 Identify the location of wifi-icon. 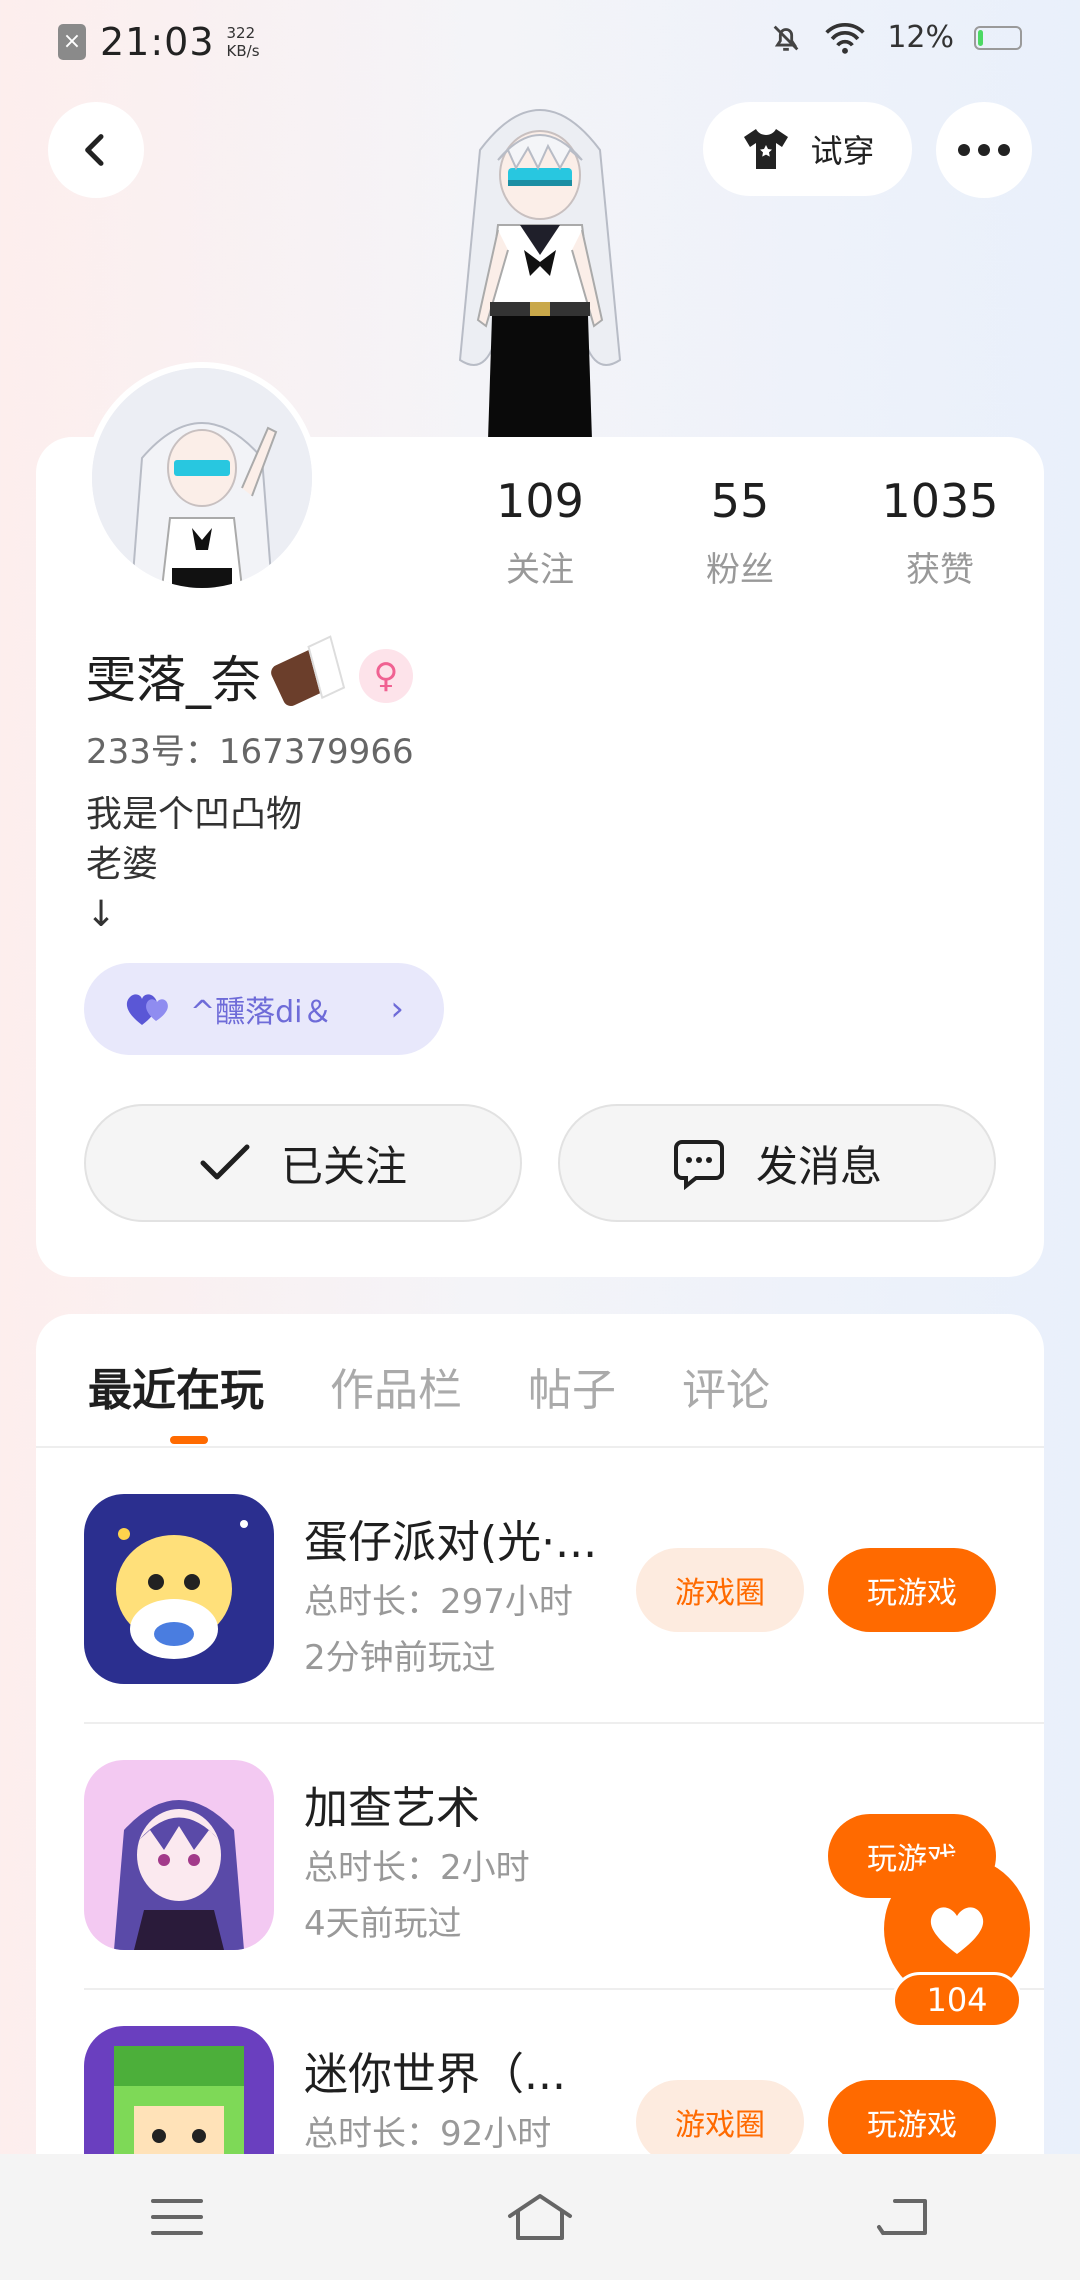
(845, 38).